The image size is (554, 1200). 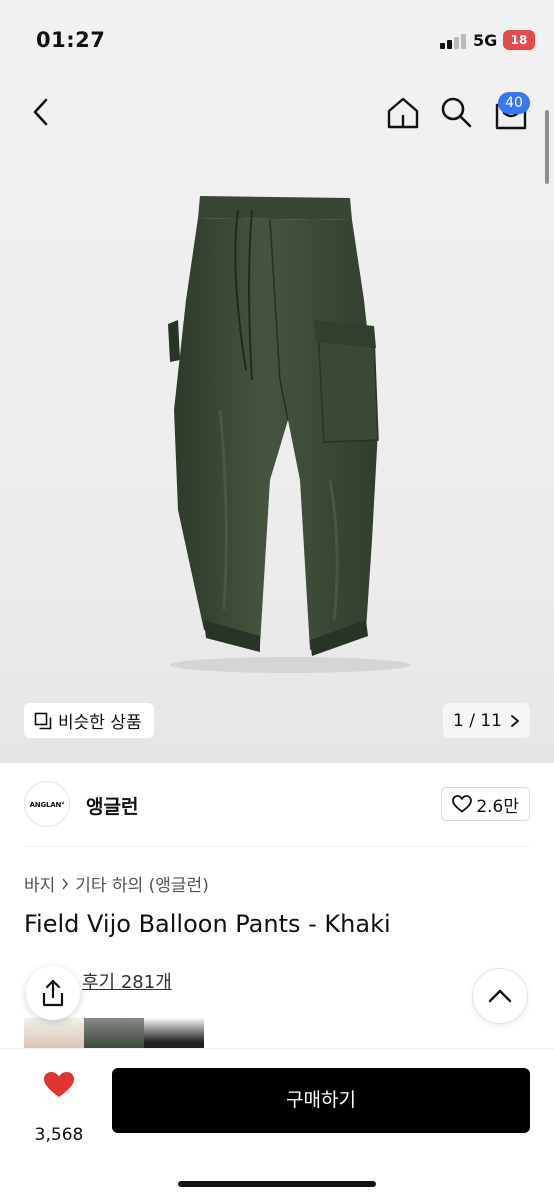 I want to click on color-options, so click(x=114, y=1033).